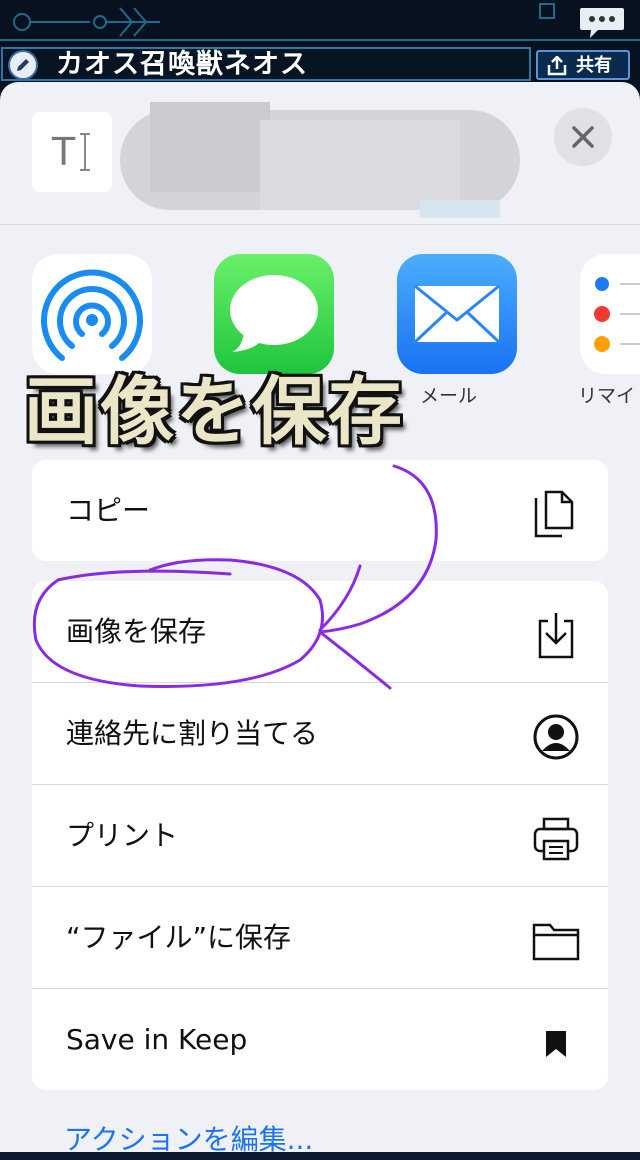 The width and height of the screenshot is (640, 1160). I want to click on action-save-image: 画像を保存, so click(320, 632).